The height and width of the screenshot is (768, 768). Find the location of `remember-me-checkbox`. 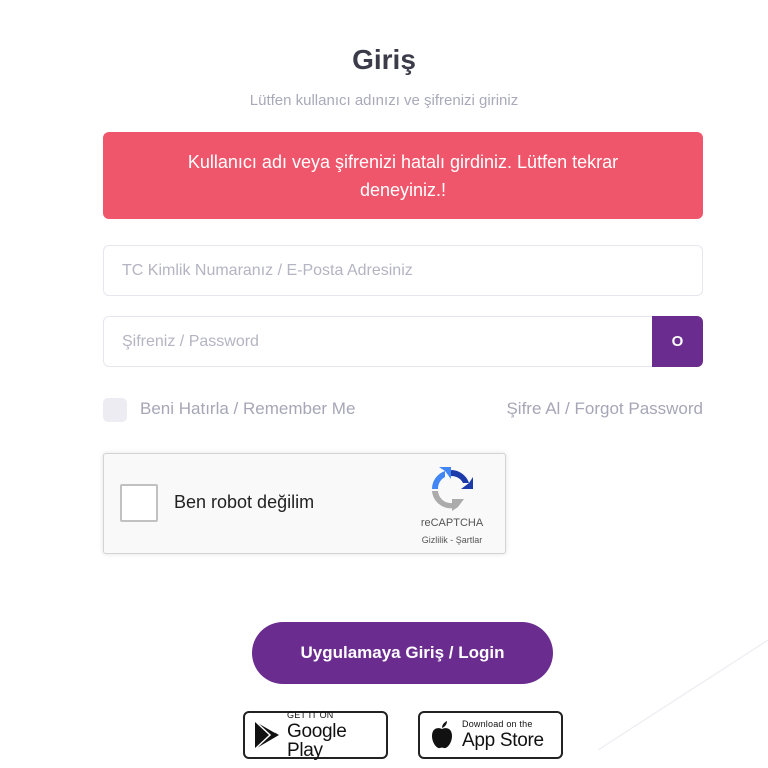

remember-me-checkbox is located at coordinates (115, 410).